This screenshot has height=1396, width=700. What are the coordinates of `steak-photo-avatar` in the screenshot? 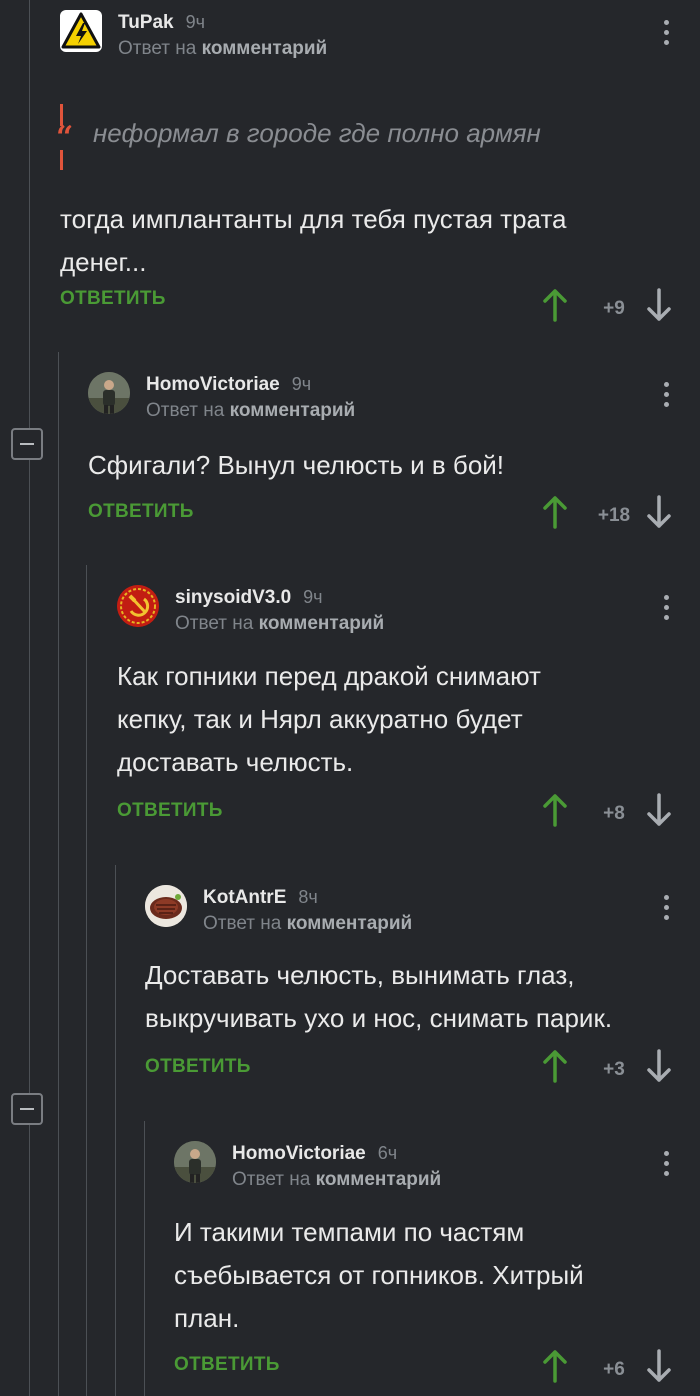 It's located at (166, 906).